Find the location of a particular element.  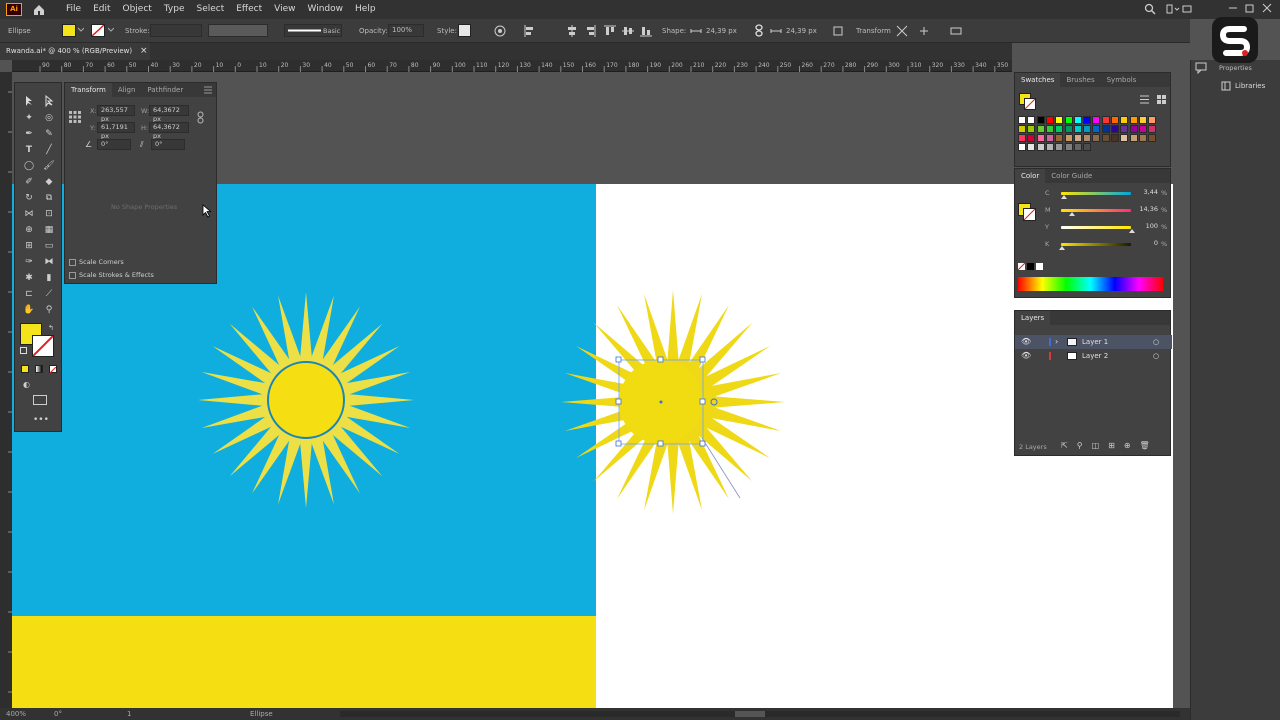

new-sublayer-icon: ⊞ is located at coordinates (1111, 447).